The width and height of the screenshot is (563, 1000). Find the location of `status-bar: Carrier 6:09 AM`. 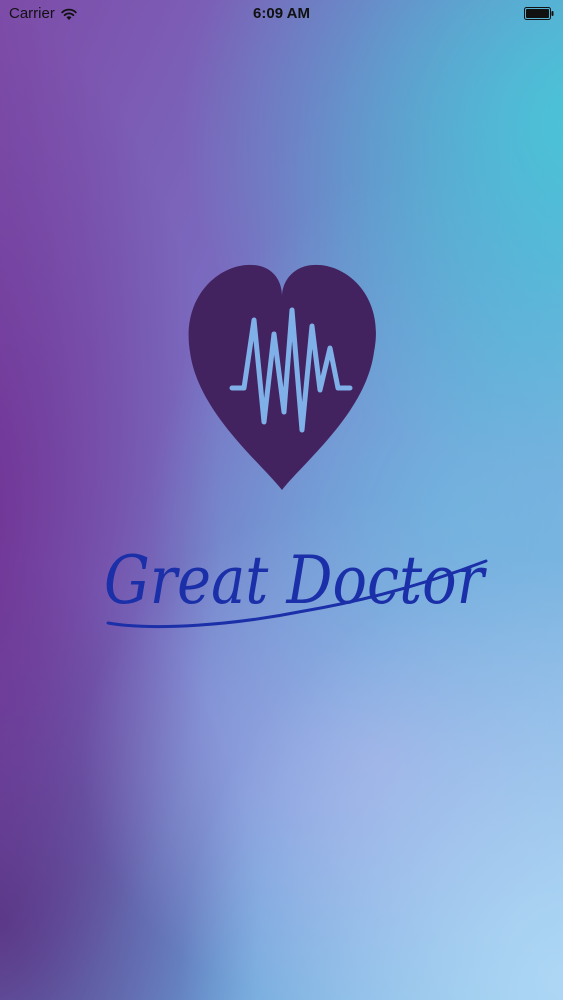

status-bar: Carrier 6:09 AM is located at coordinates (281, 14).